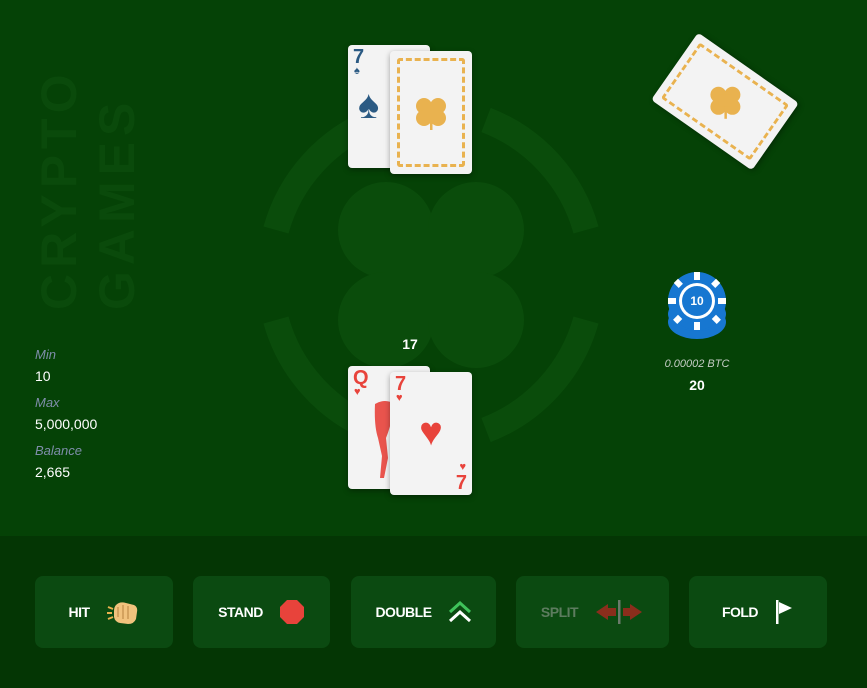 This screenshot has width=867, height=688. Describe the element at coordinates (66, 424) in the screenshot. I see `max-value: 5,000,000` at that location.